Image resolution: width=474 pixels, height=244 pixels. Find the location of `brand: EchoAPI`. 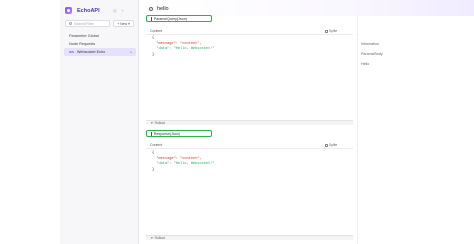

brand: EchoAPI is located at coordinates (82, 10).